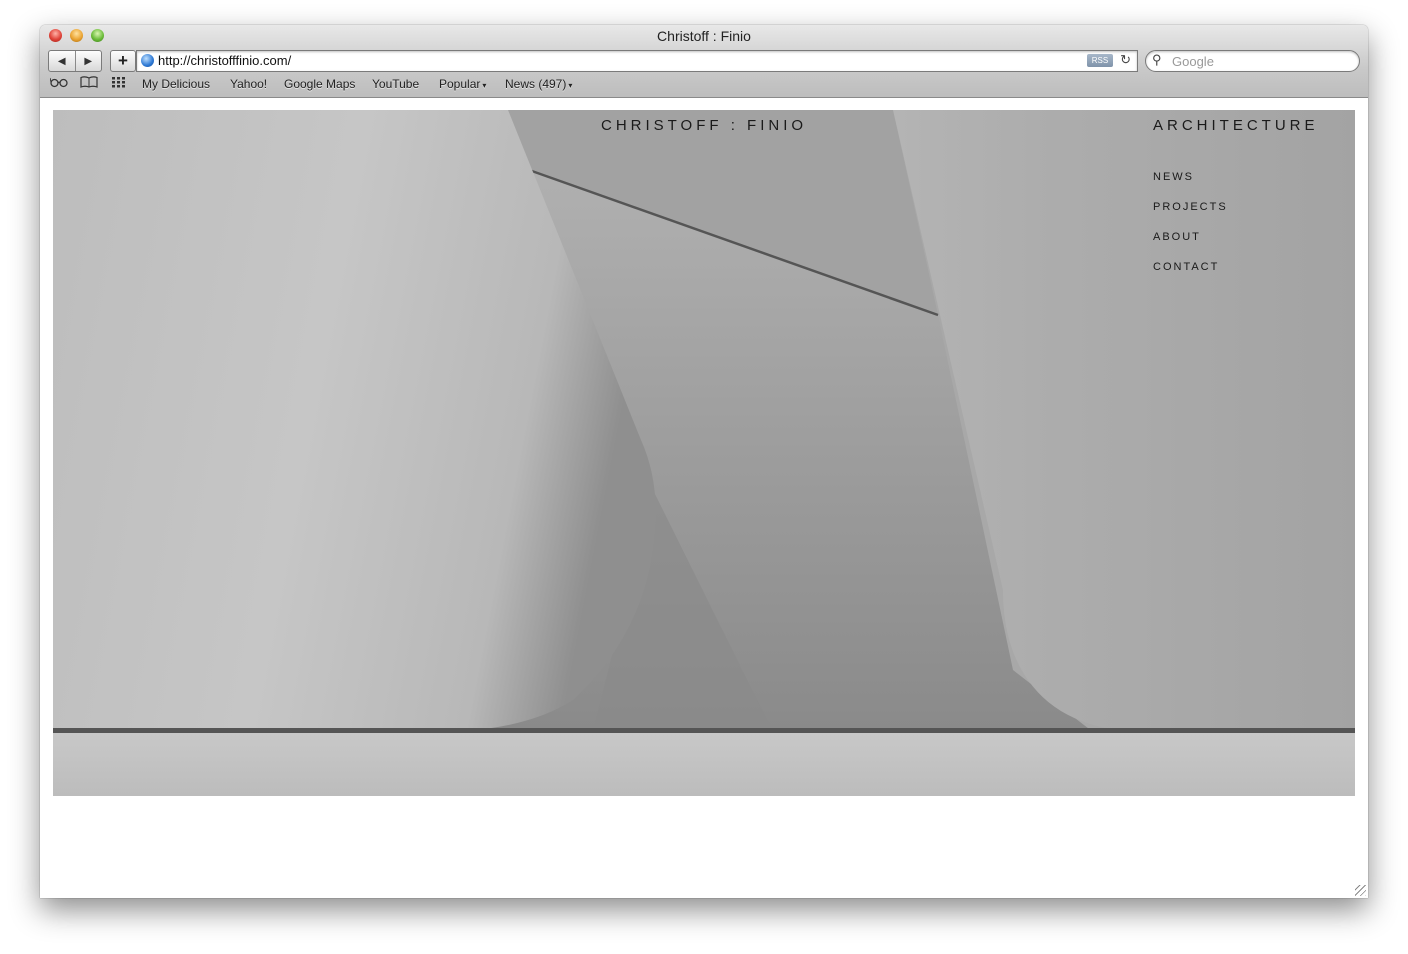 The image size is (1408, 954). I want to click on forward-button: ▶, so click(88, 61).